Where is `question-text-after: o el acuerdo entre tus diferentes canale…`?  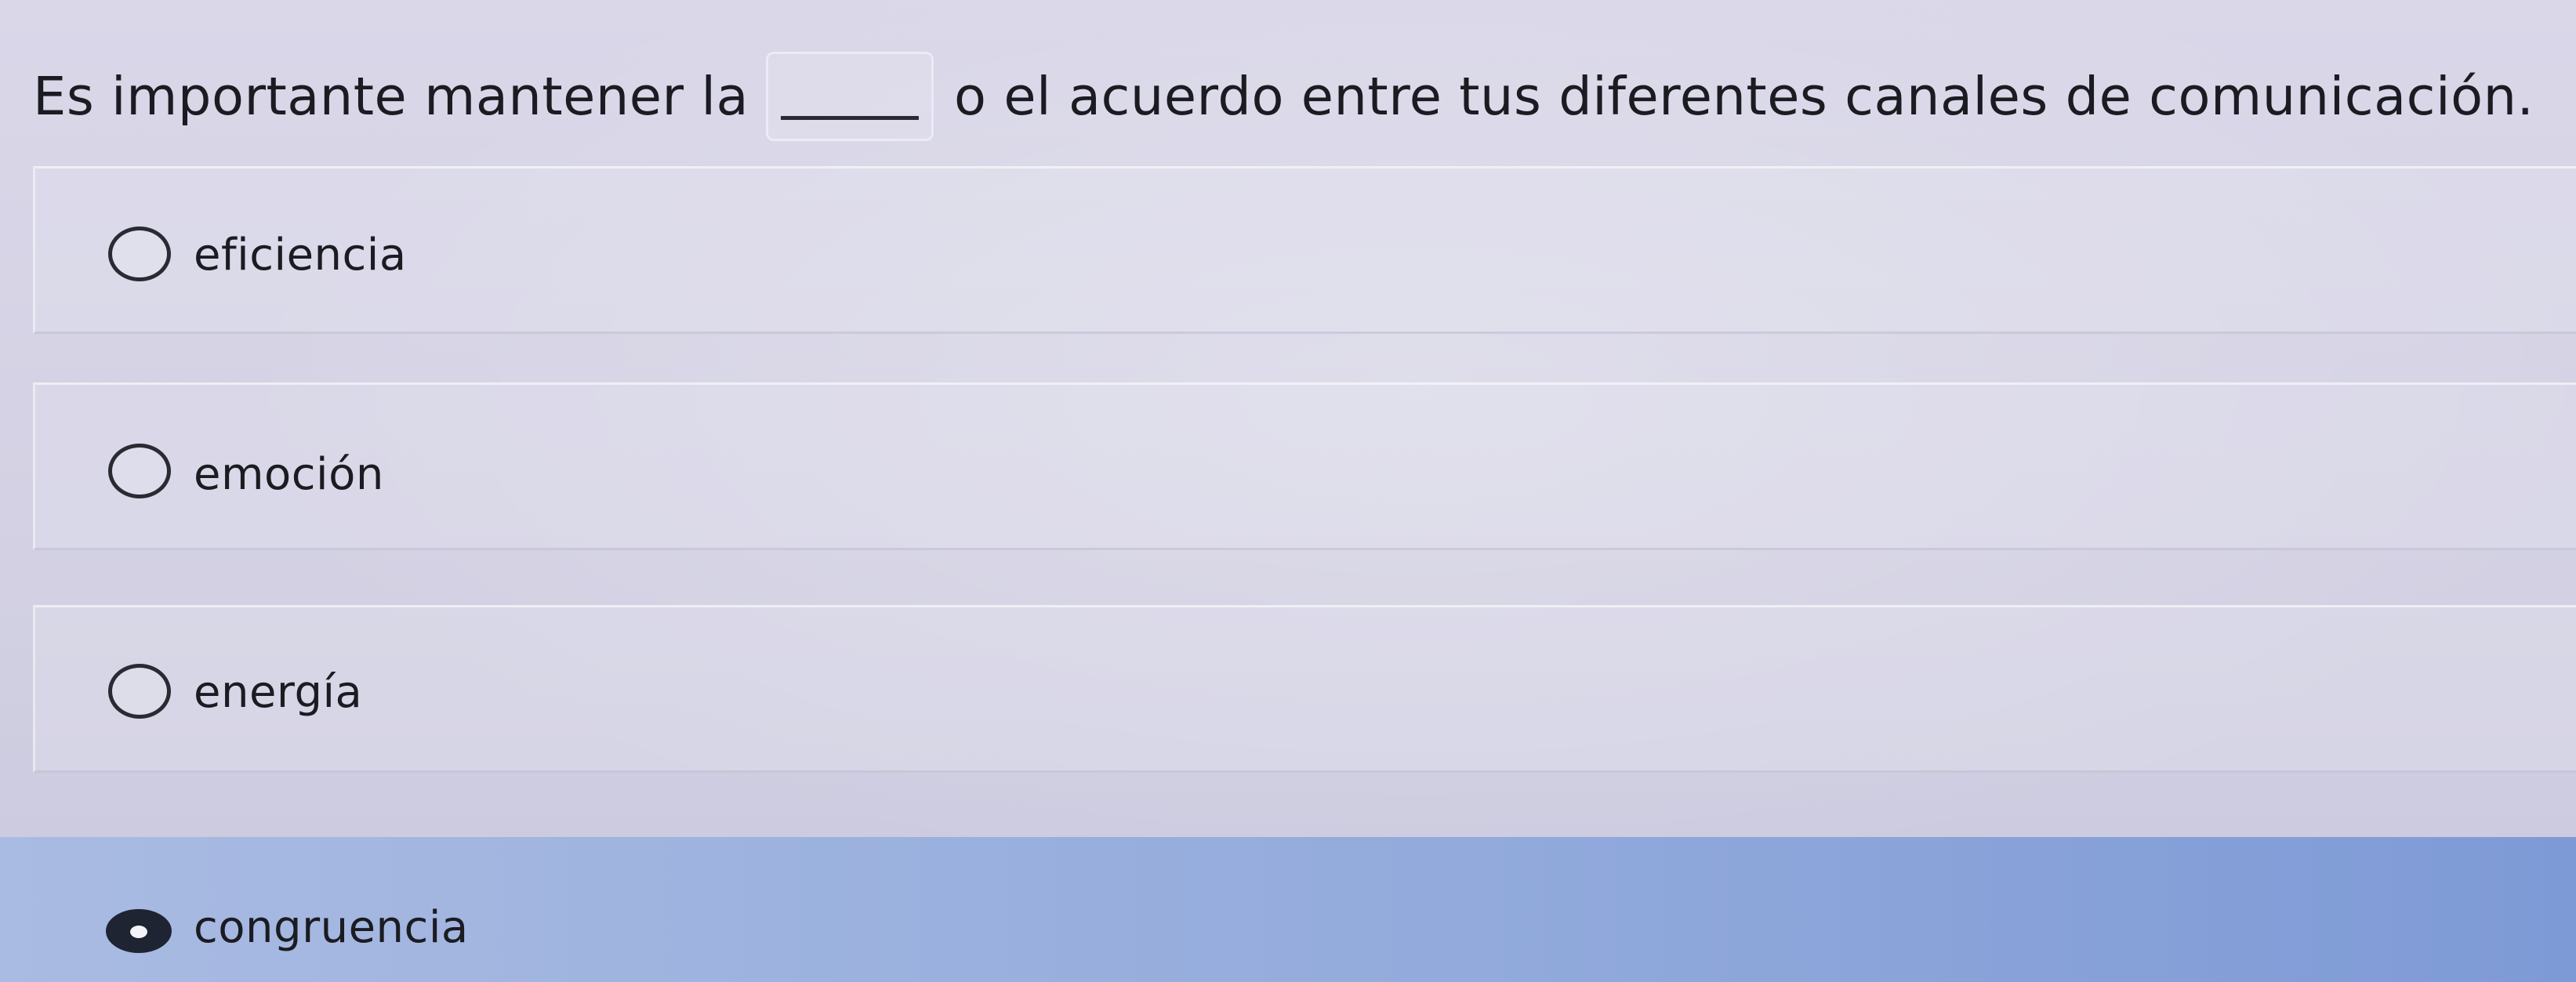 question-text-after: o el acuerdo entre tus diferentes canale… is located at coordinates (1744, 96).